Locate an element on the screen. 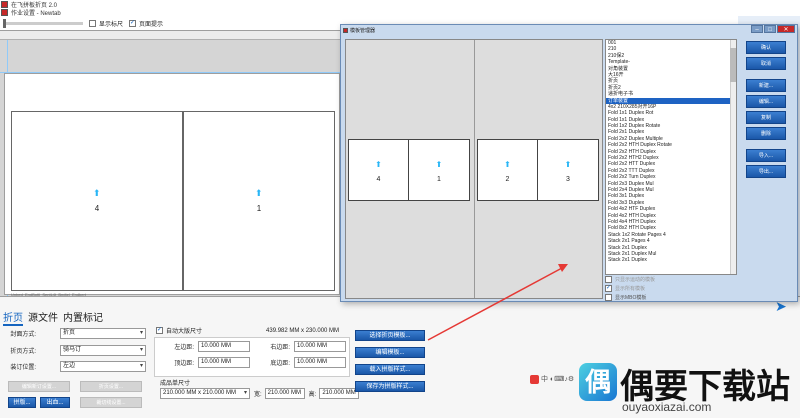  finished-size-label-row: 成品单尺寸 is located at coordinates (175, 382).